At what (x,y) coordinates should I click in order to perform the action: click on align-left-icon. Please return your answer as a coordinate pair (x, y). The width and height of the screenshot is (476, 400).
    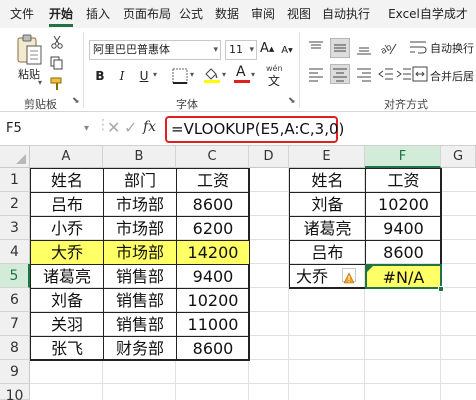
    Looking at the image, I should click on (316, 74).